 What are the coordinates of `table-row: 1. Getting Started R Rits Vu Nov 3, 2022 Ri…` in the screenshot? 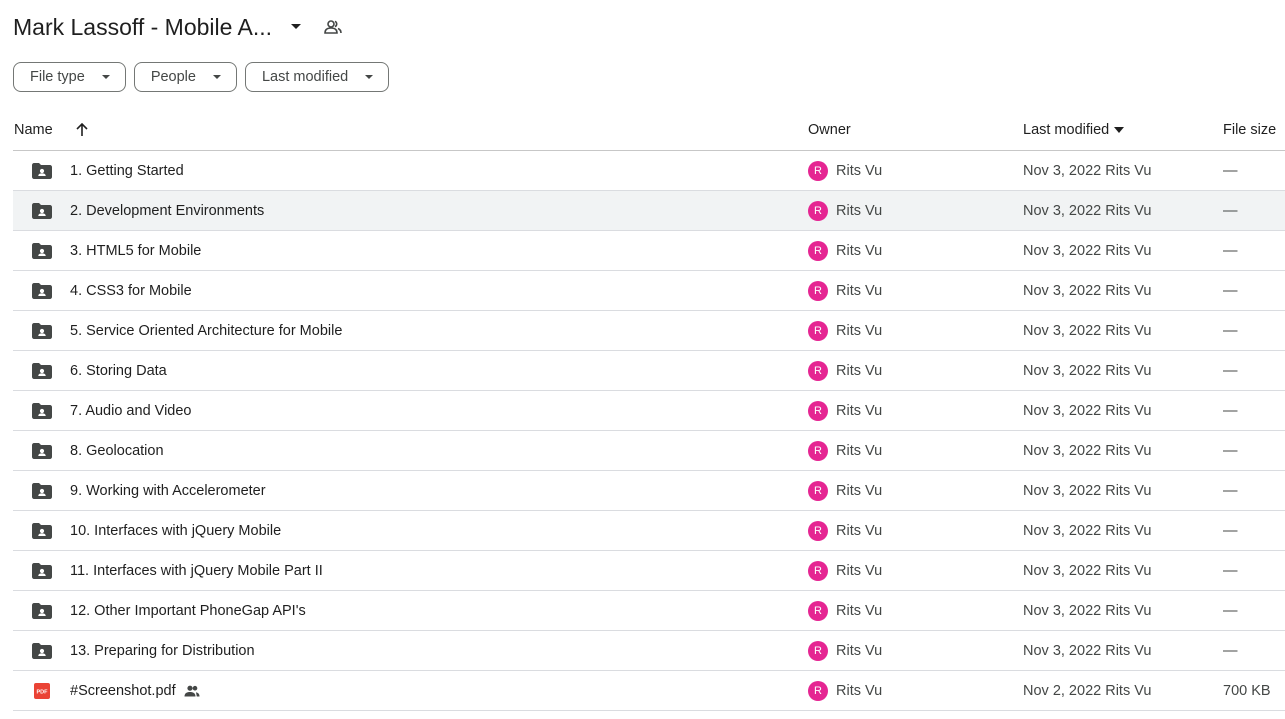 It's located at (649, 171).